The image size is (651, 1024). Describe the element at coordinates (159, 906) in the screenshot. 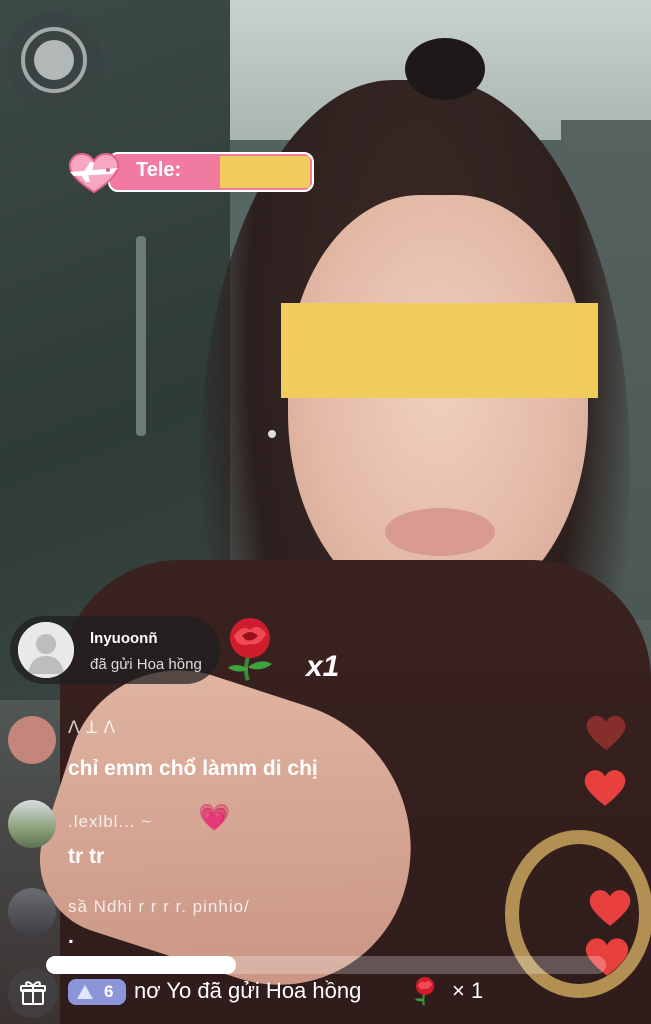

I see `comment-username: sầ Ndhi r r r r. pinhio/` at that location.